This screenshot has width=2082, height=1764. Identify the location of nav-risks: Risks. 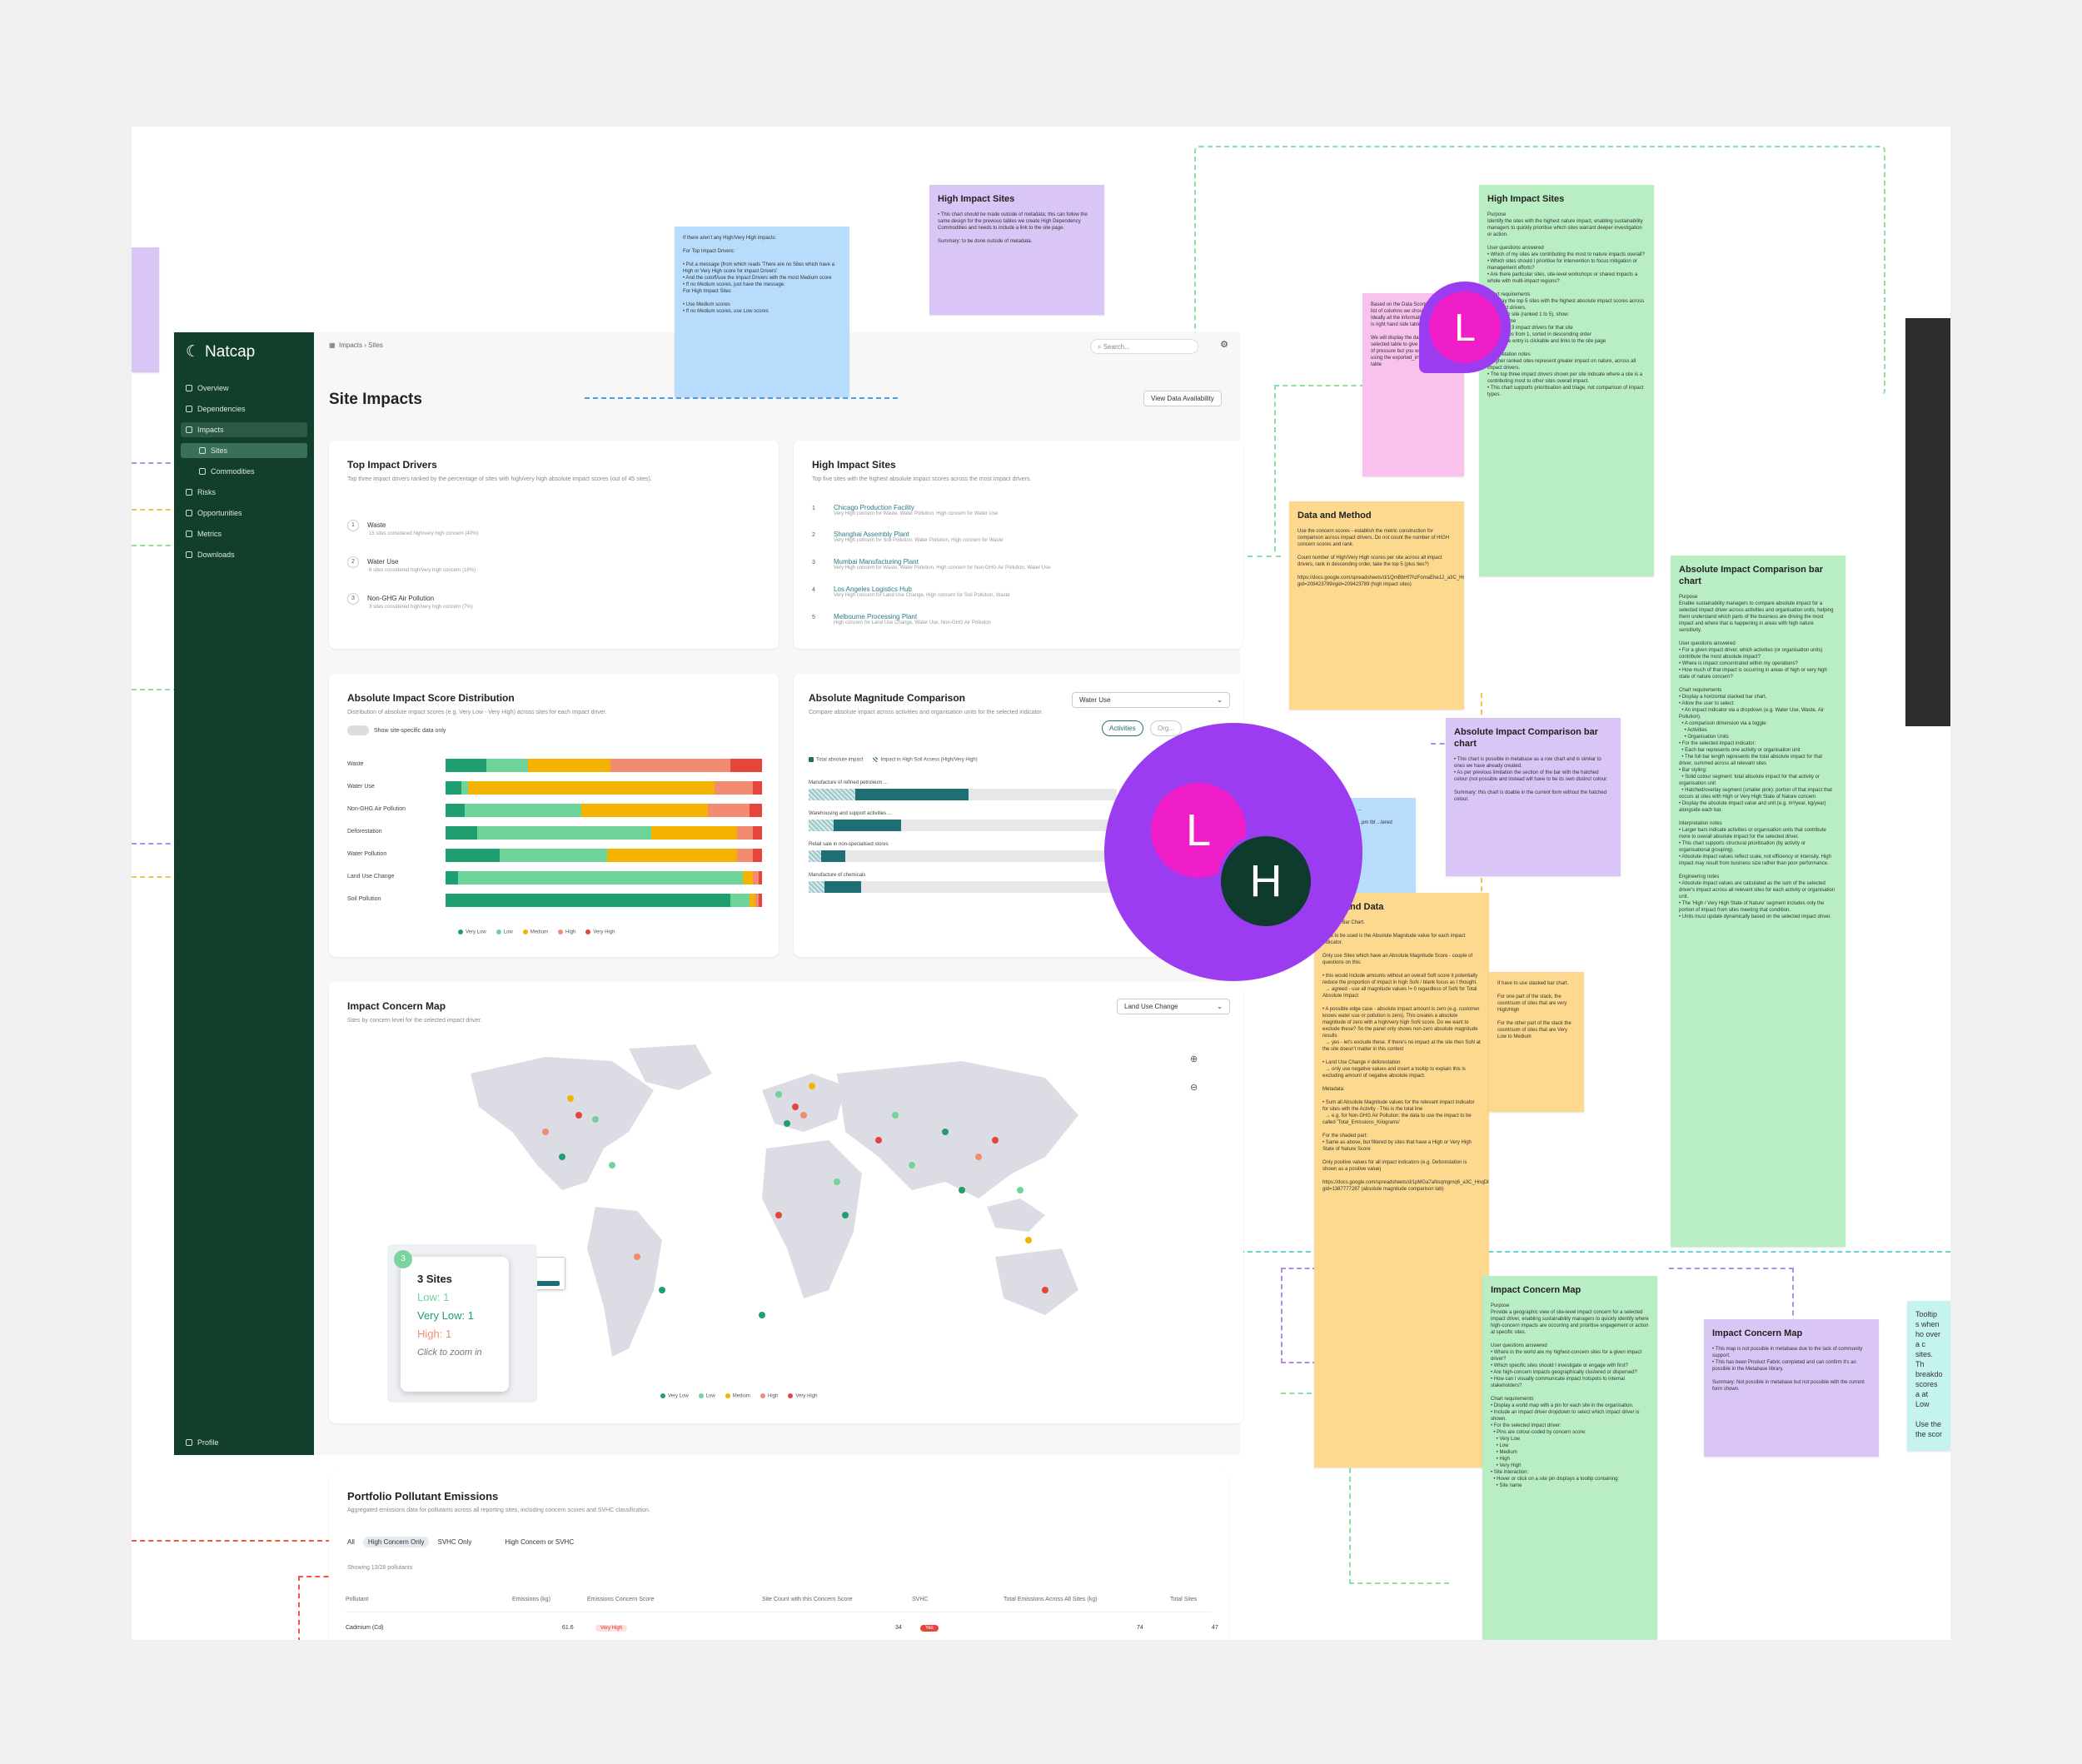
(244, 492).